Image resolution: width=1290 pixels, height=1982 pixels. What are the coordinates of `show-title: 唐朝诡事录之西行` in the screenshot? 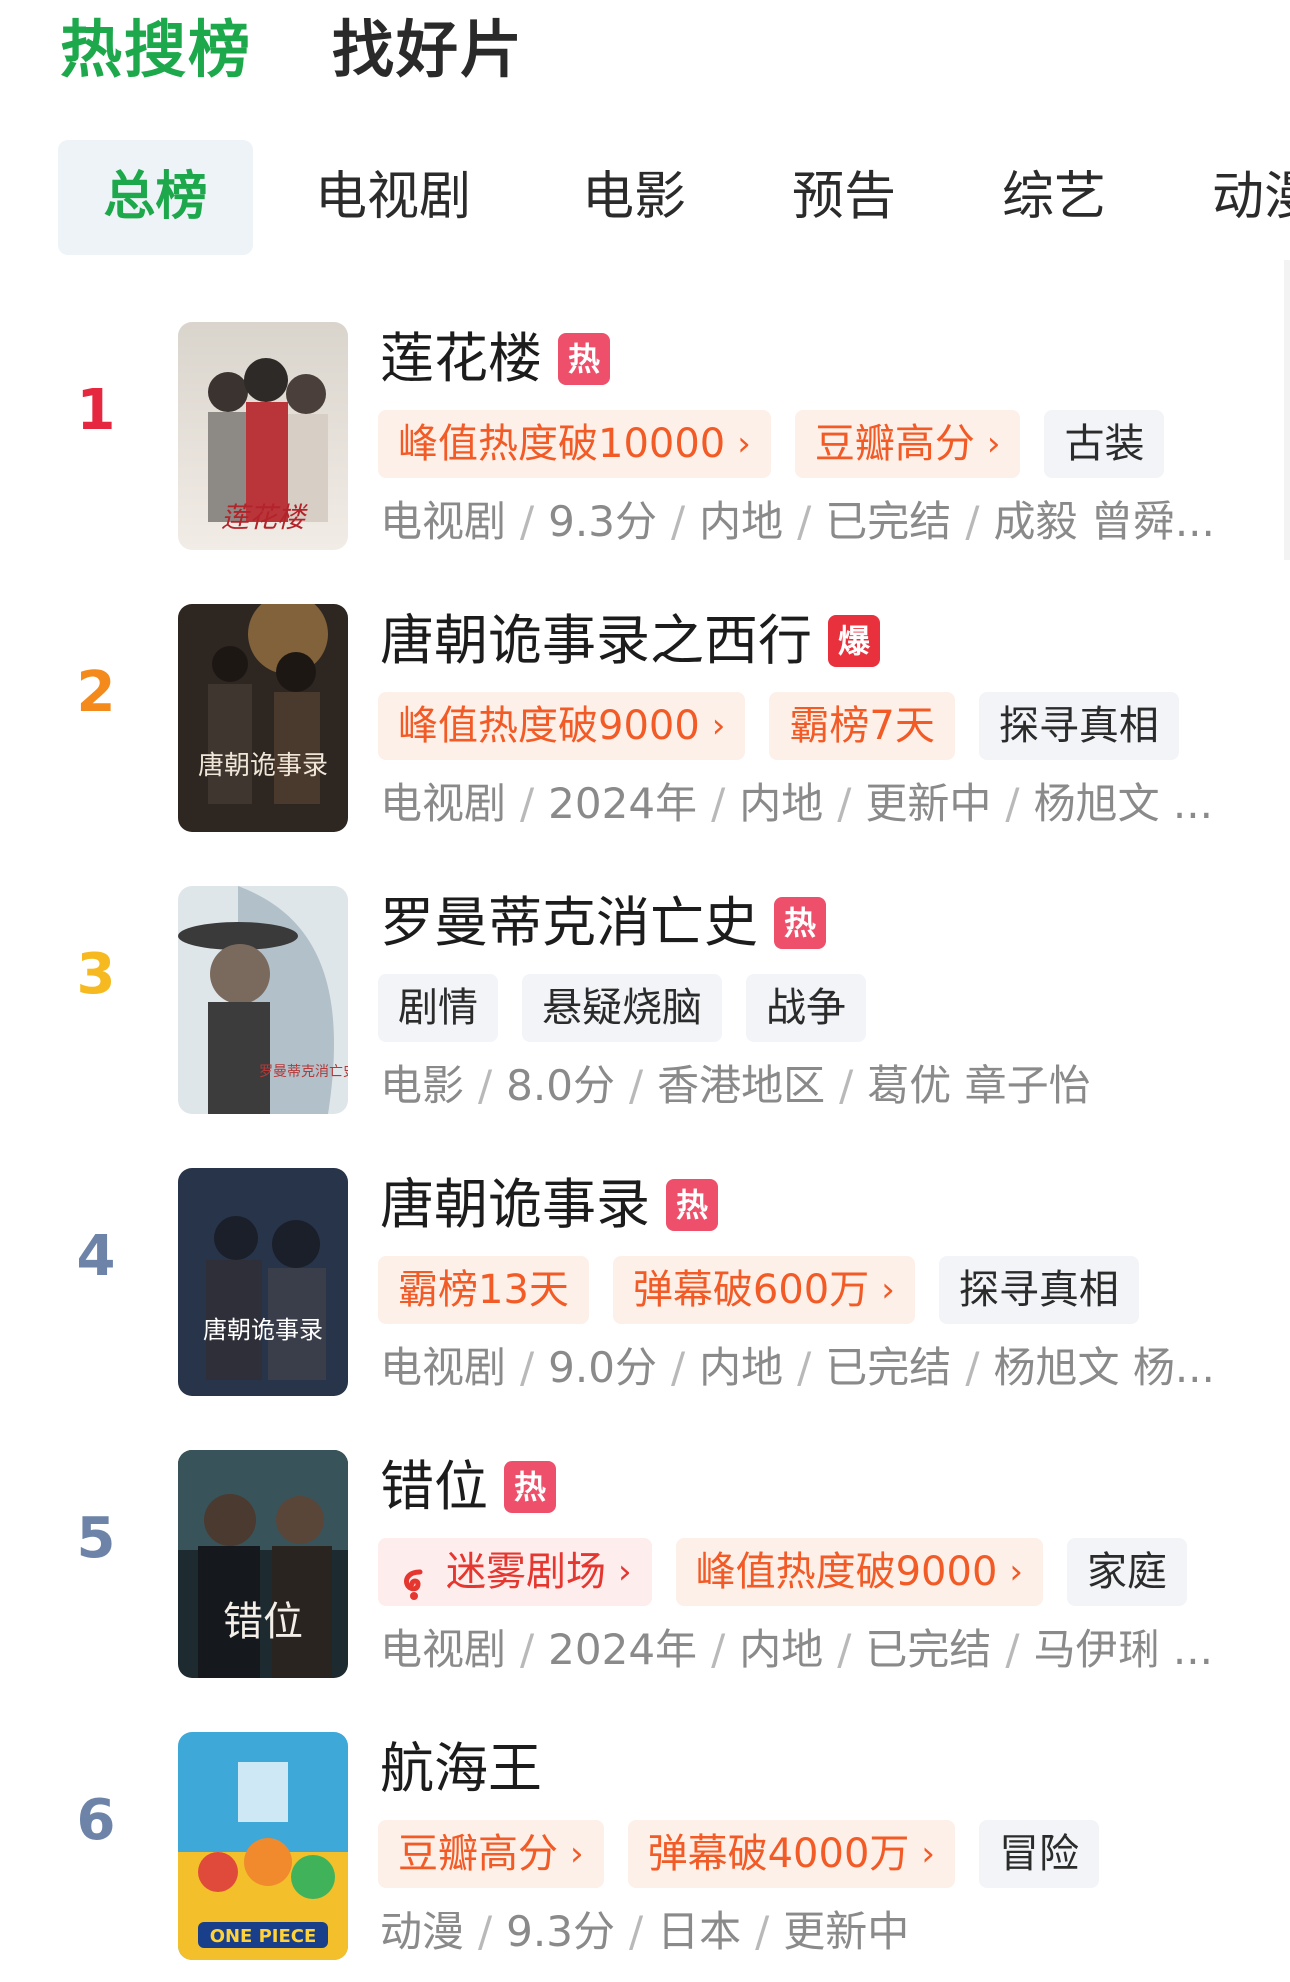 It's located at (596, 641).